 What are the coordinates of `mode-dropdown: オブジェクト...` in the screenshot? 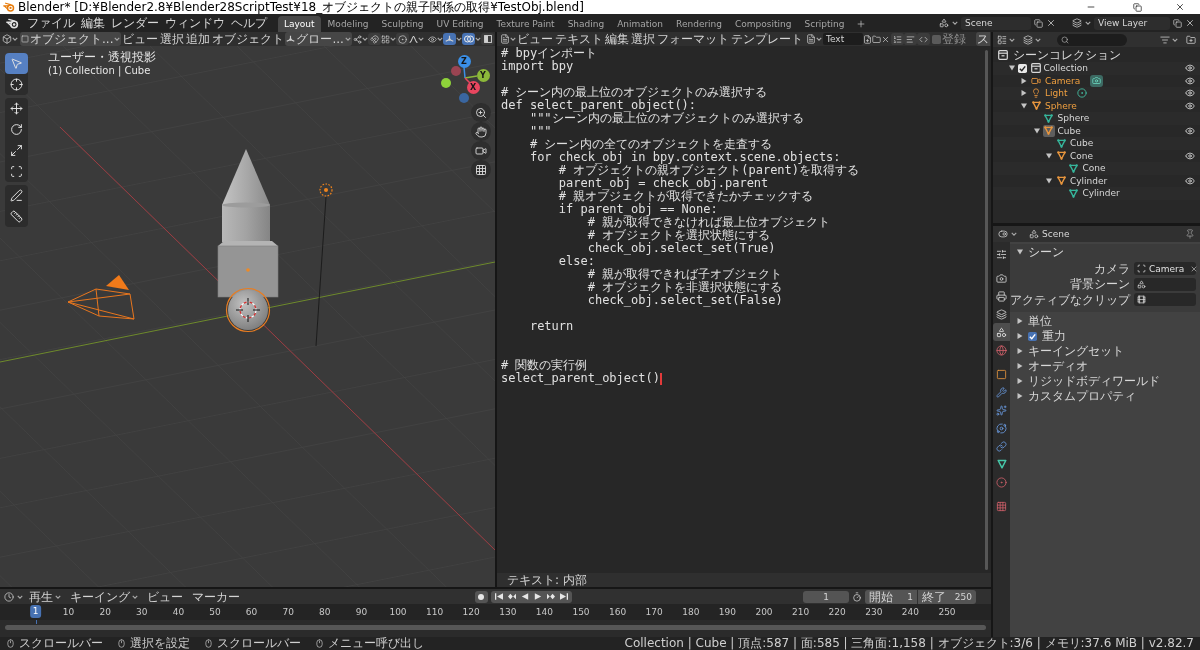 It's located at (71, 39).